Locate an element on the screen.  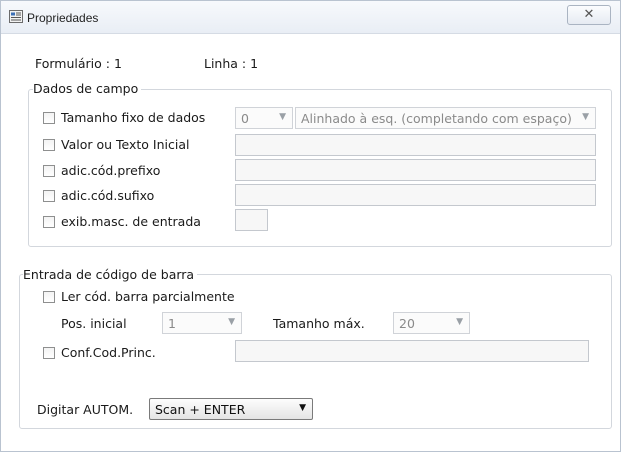
input-valor-inicial is located at coordinates (415, 145).